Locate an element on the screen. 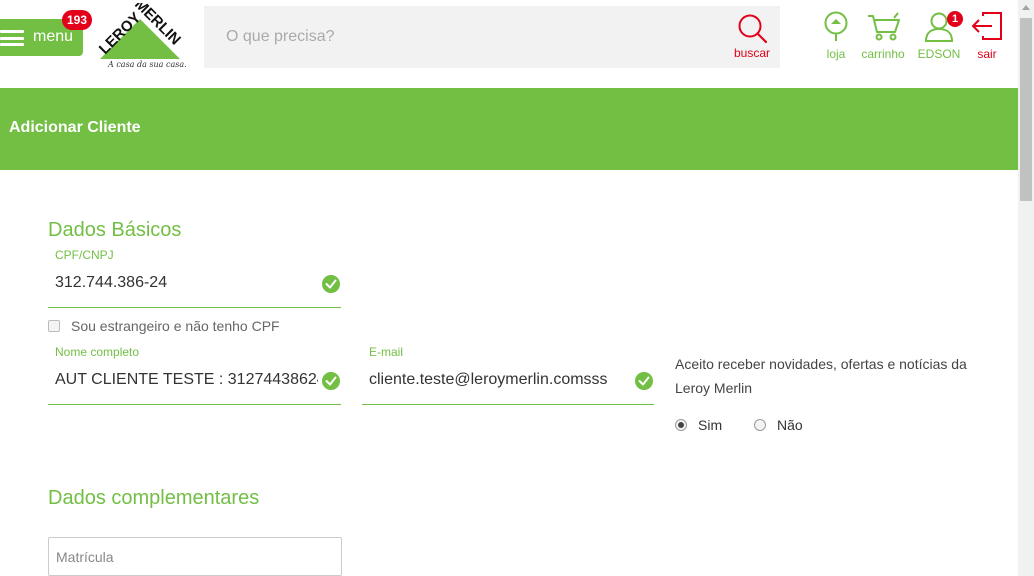 The image size is (1034, 576). foreigner-checkbox-label: Sou estrangeiro e não tenho CPF is located at coordinates (175, 326).